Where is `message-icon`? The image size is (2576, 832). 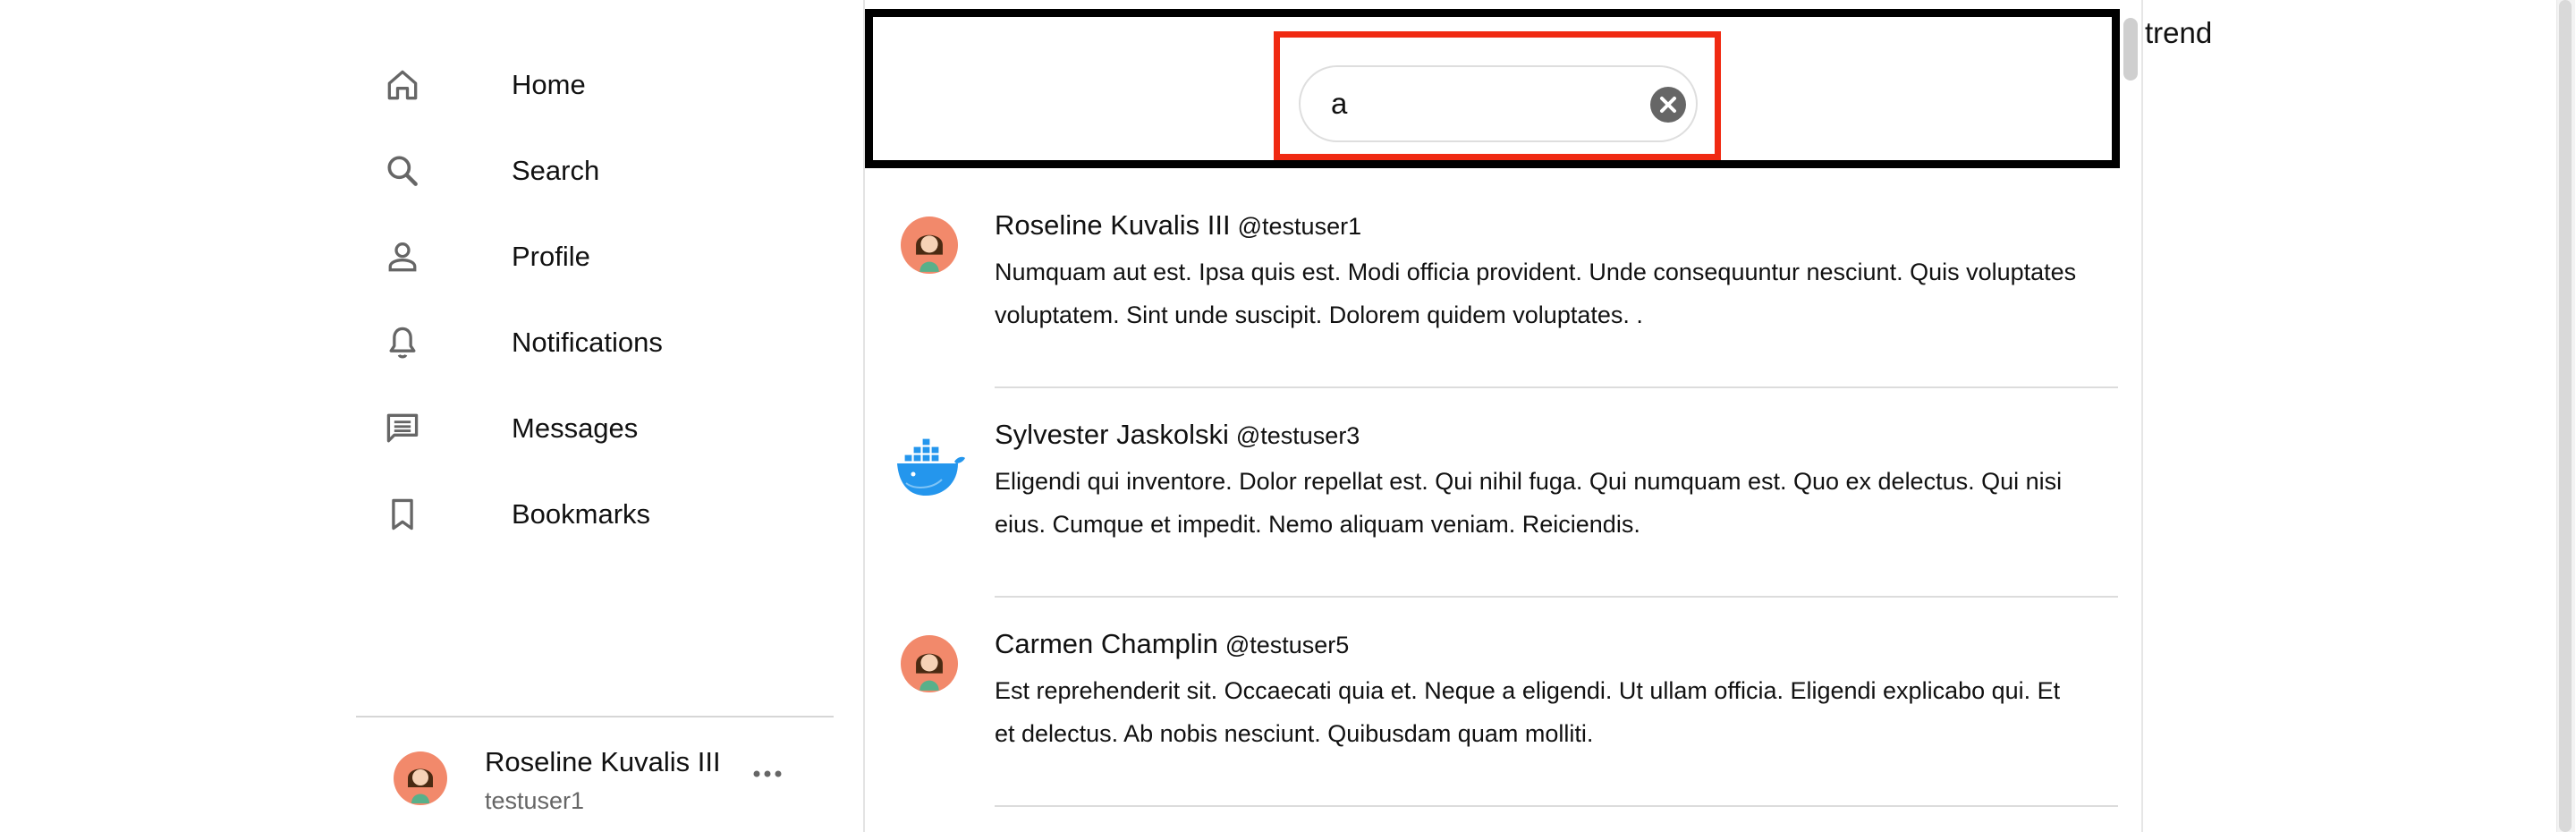 message-icon is located at coordinates (402, 428).